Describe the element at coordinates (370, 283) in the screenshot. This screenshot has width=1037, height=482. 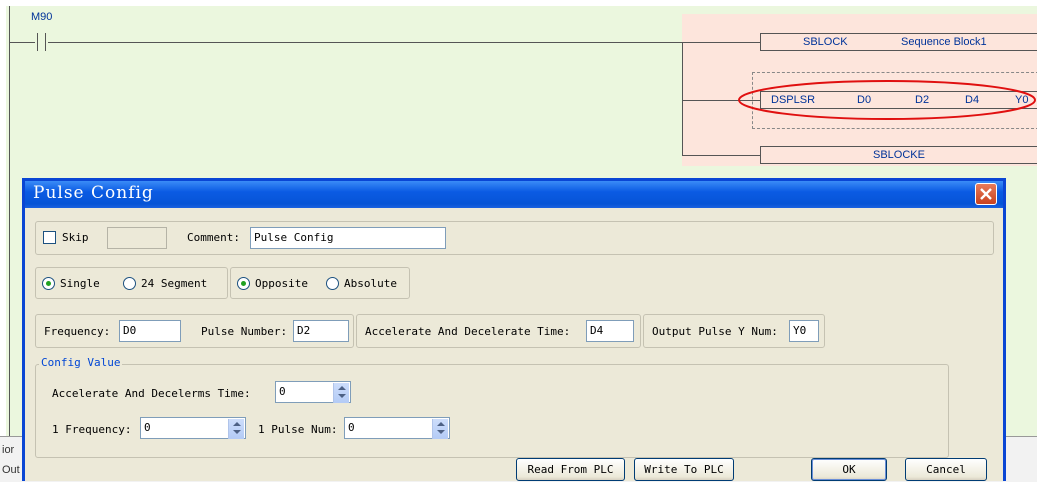
I see `absolute-label: Absolute` at that location.